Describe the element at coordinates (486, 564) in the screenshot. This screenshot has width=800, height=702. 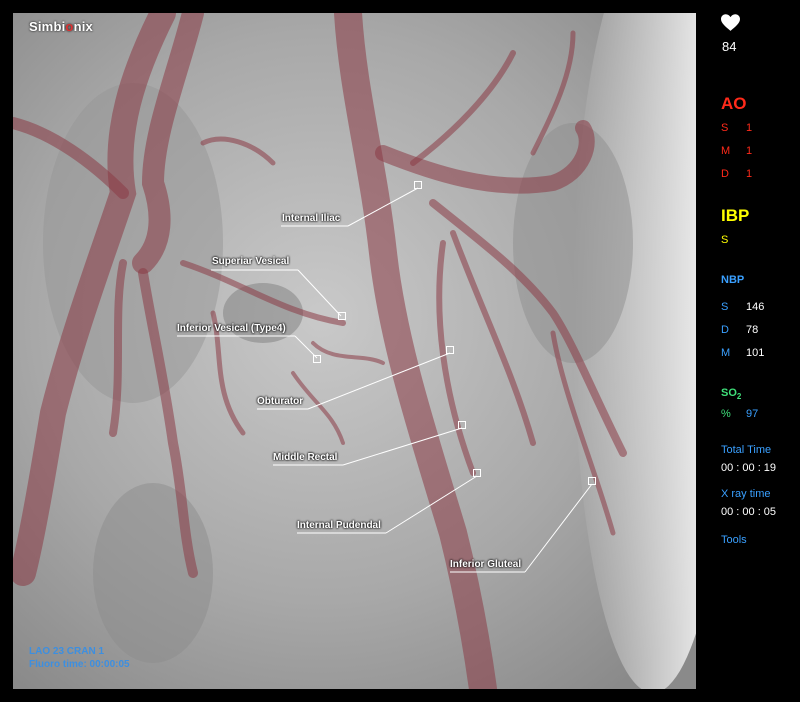
I see `label-inferior-gluteal: Inferior Gluteal` at that location.